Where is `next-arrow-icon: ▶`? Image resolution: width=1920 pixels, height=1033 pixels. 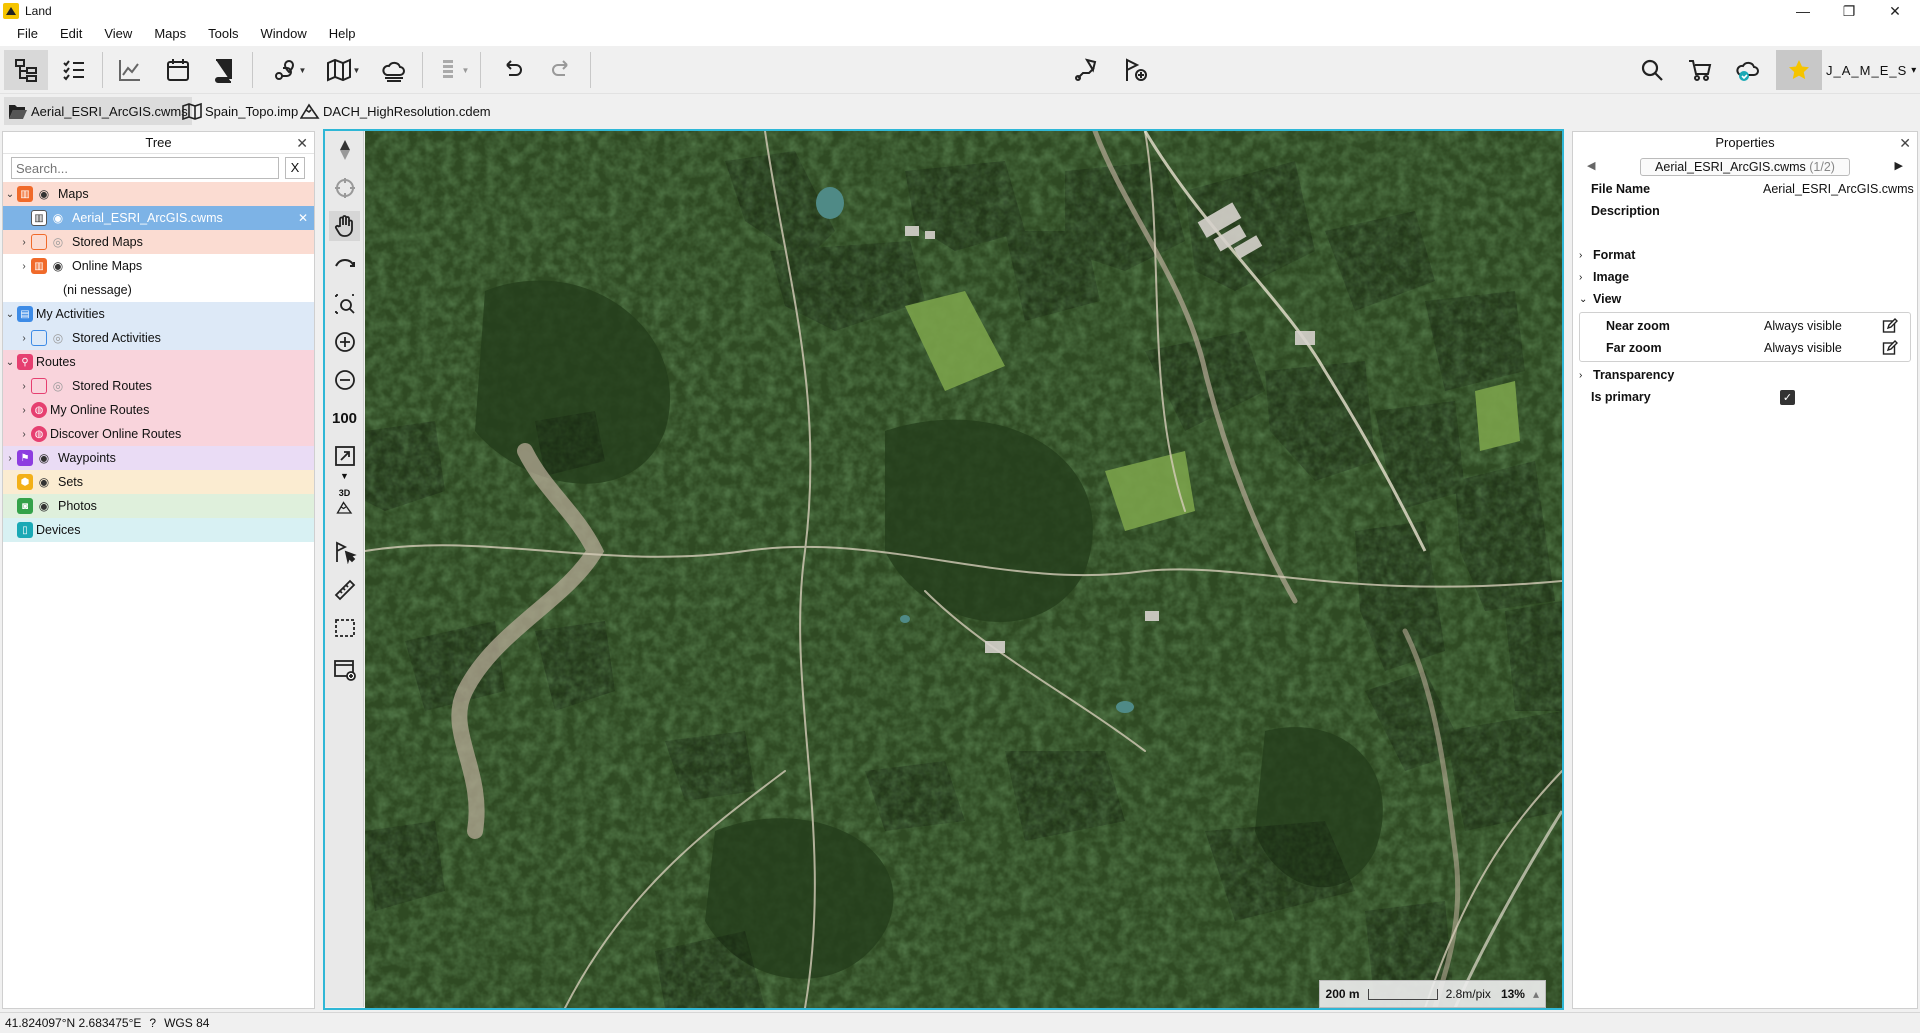 next-arrow-icon: ▶ is located at coordinates (1899, 165).